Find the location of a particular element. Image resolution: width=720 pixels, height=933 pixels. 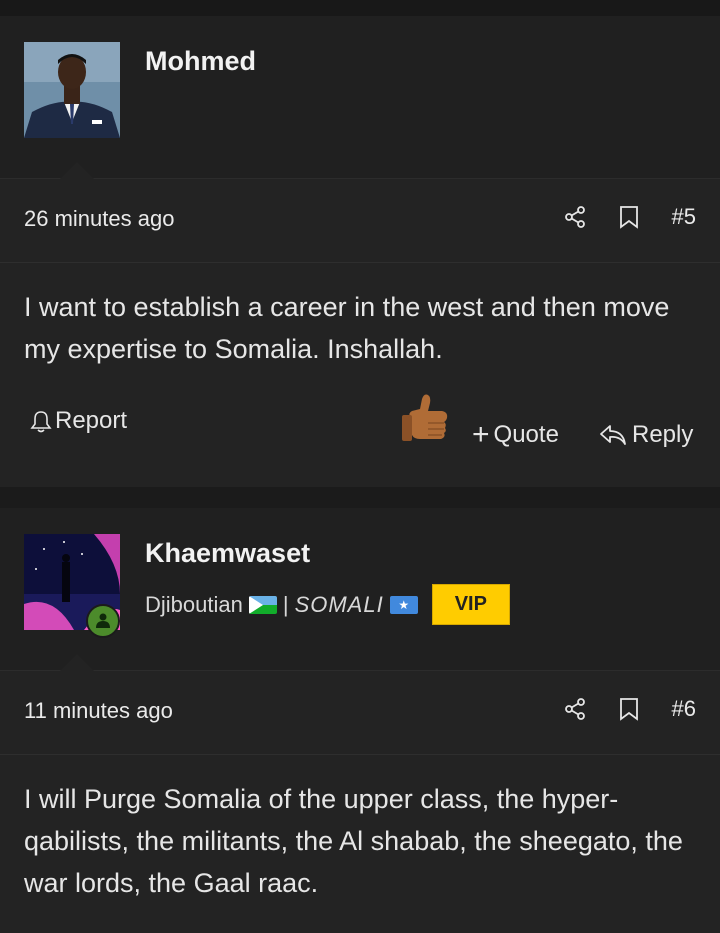

post-actions: Report + Quote Reply is located at coordinates (360, 427).